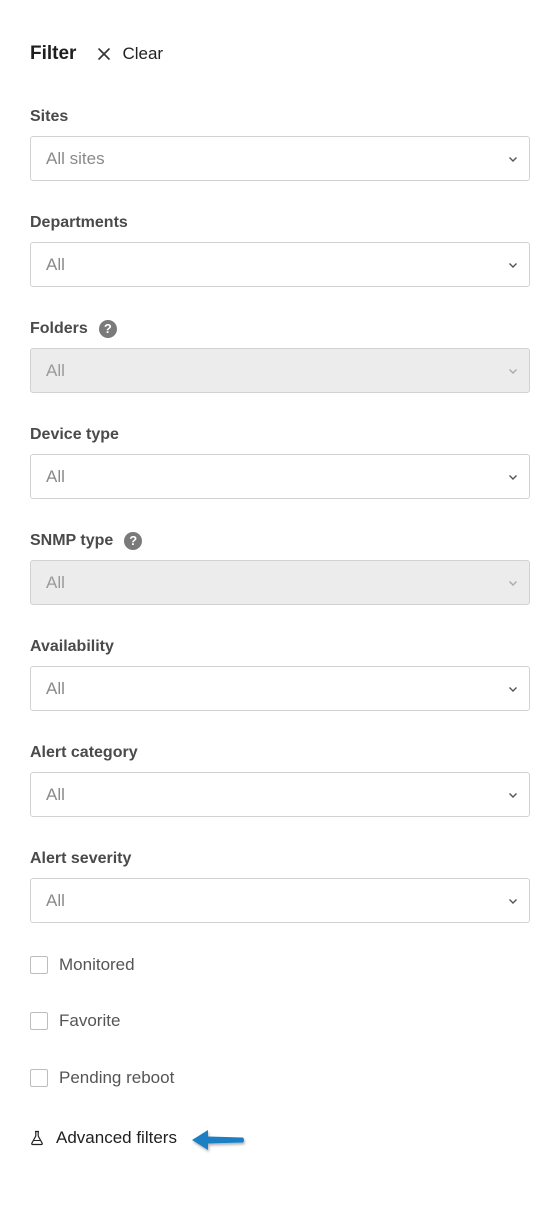 The image size is (559, 1206). Describe the element at coordinates (74, 434) in the screenshot. I see `field-label: Device type` at that location.